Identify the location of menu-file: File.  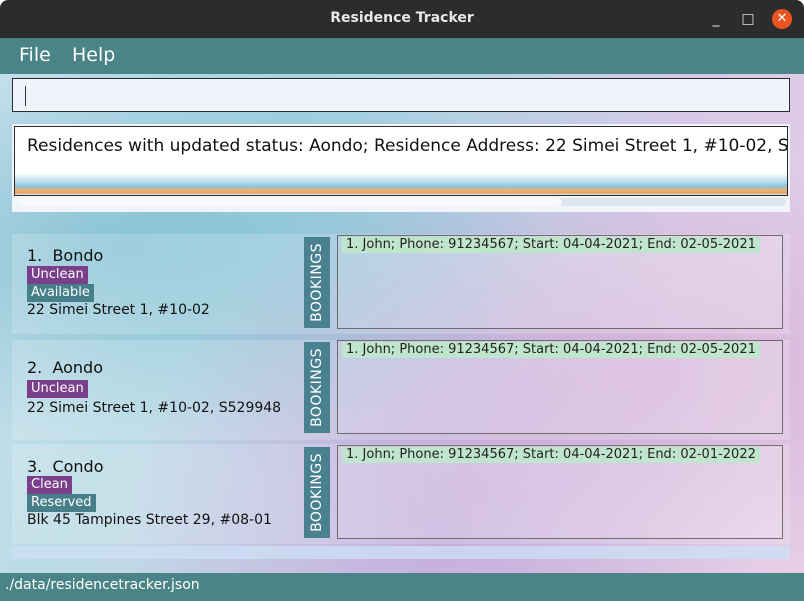
(35, 55).